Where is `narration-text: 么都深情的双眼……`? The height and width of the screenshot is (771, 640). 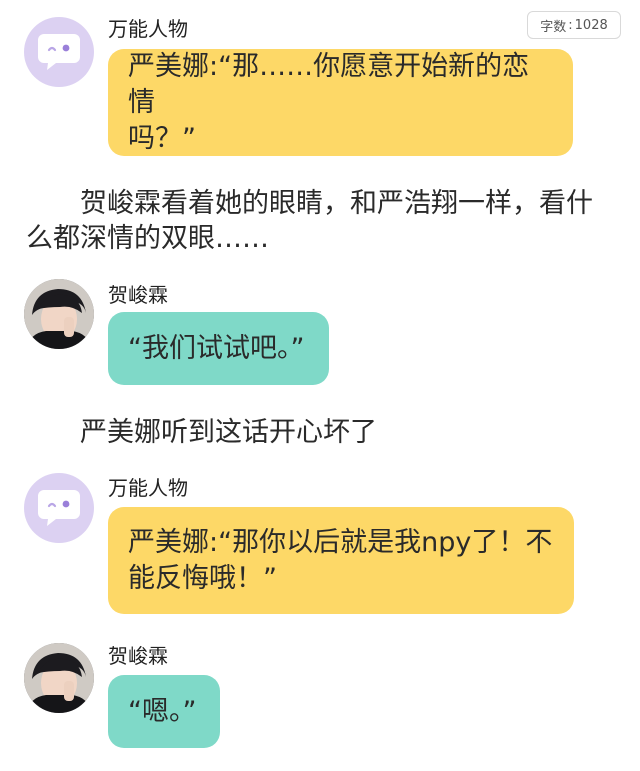
narration-text: 么都深情的双眼…… is located at coordinates (147, 238).